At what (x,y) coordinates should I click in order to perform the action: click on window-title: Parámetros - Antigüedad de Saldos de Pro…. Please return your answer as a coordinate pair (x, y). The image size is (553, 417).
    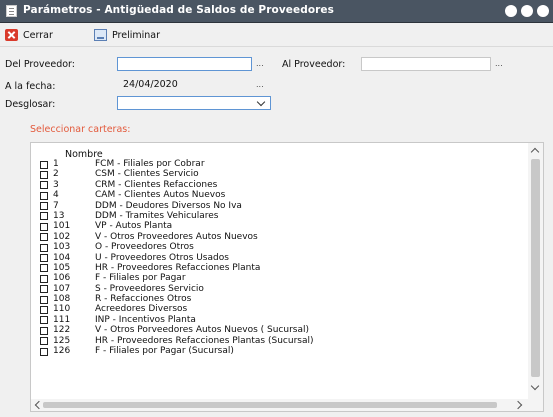
    Looking at the image, I should click on (178, 10).